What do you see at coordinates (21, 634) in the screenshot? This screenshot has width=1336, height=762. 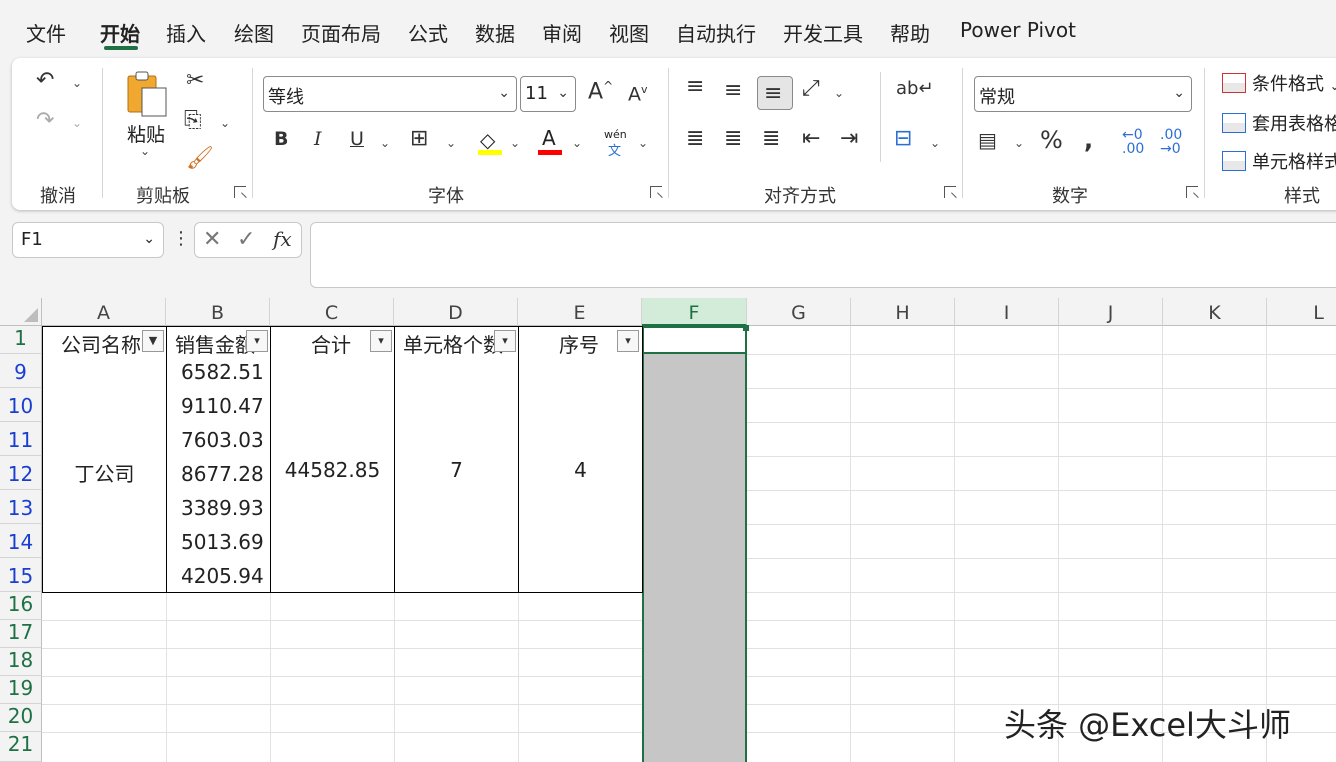 I see `row-header-17: 17` at bounding box center [21, 634].